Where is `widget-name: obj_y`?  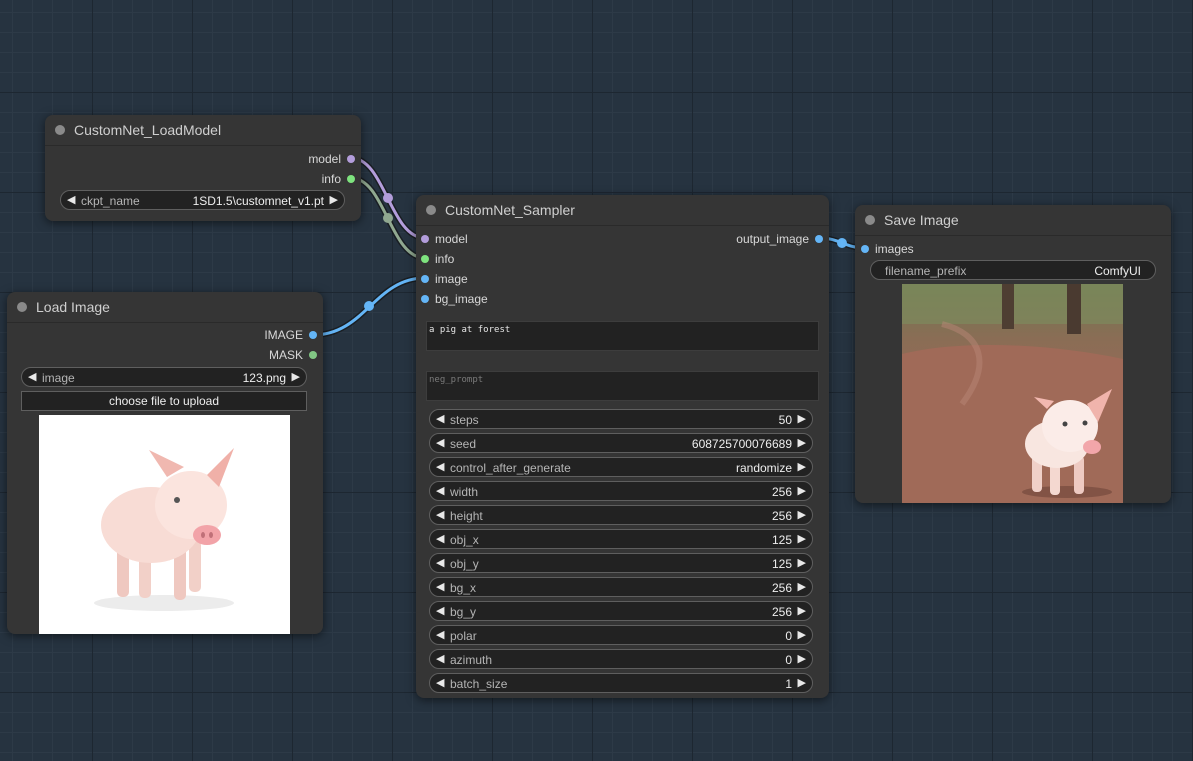
widget-name: obj_y is located at coordinates (464, 564).